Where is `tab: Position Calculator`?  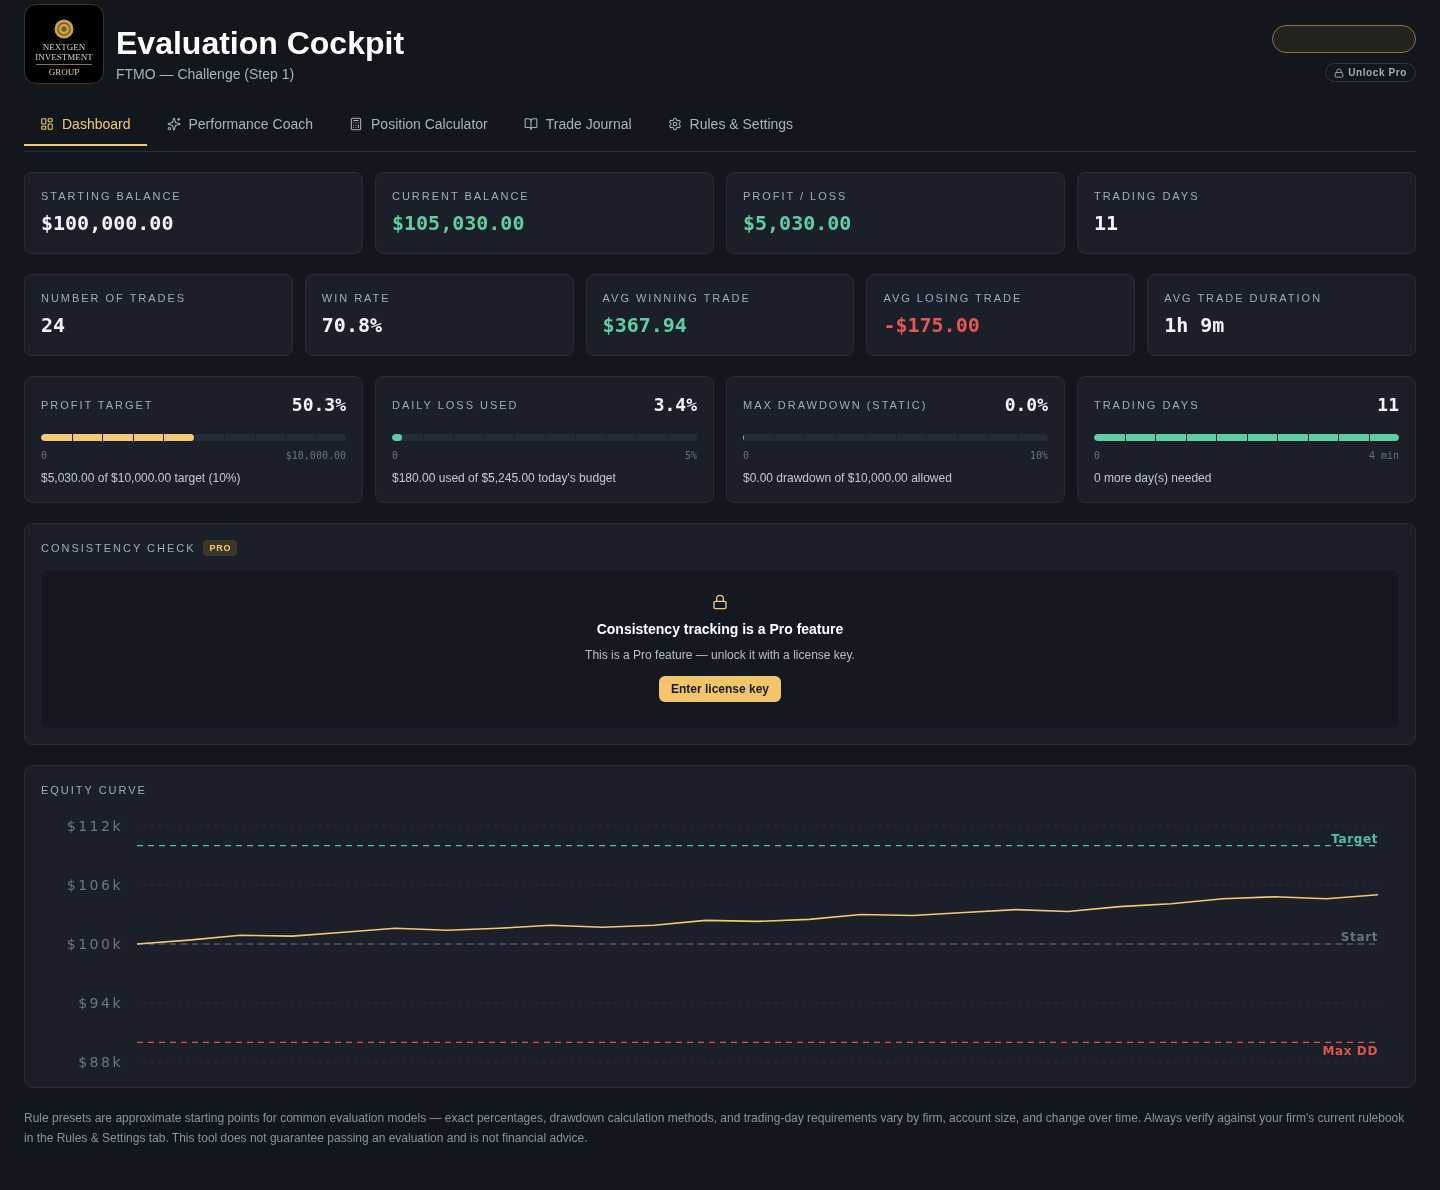
tab: Position Calculator is located at coordinates (418, 125).